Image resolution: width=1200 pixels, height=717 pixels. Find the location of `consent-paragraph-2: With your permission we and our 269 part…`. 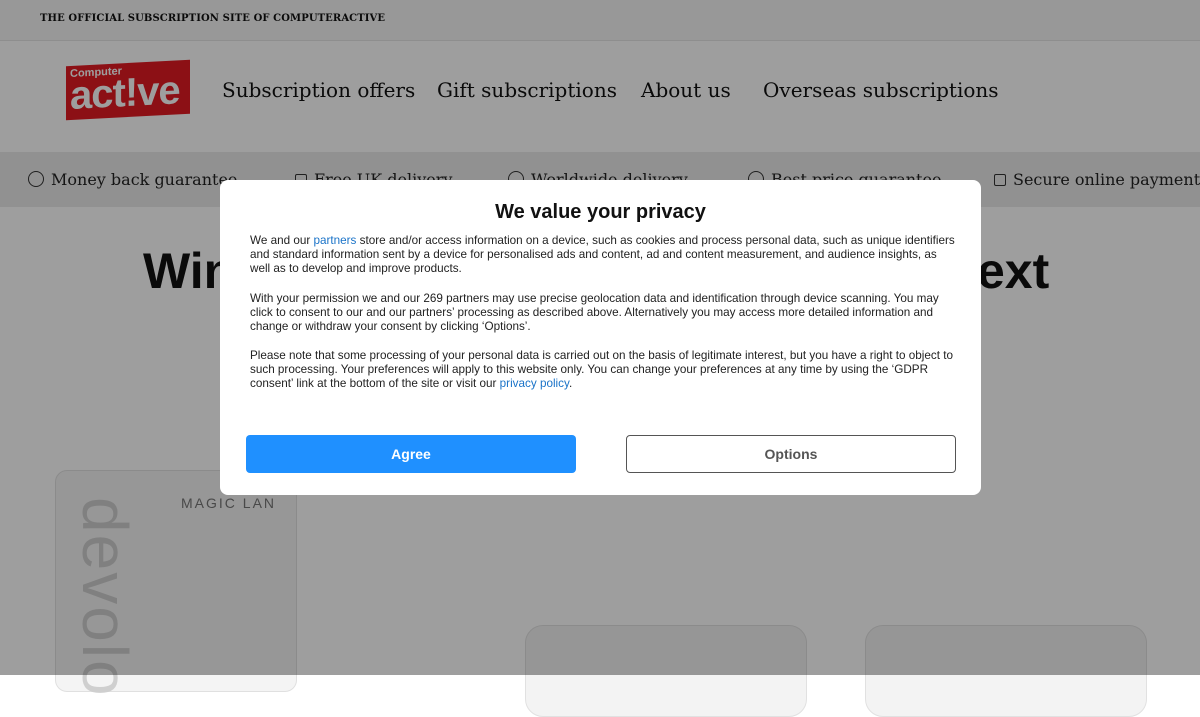

consent-paragraph-2: With your permission we and our 269 part… is located at coordinates (594, 313).